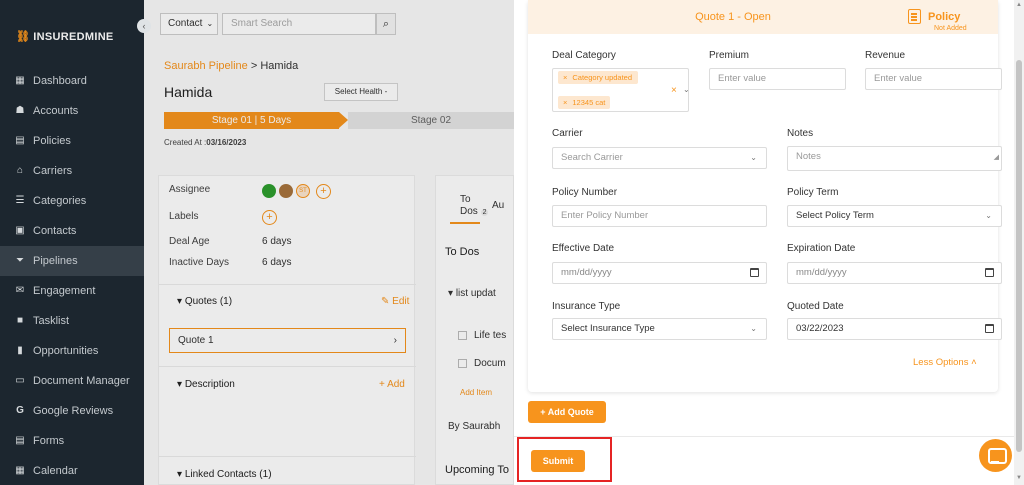  What do you see at coordinates (287, 340) in the screenshot?
I see `quote-item: Quote 1 ›` at bounding box center [287, 340].